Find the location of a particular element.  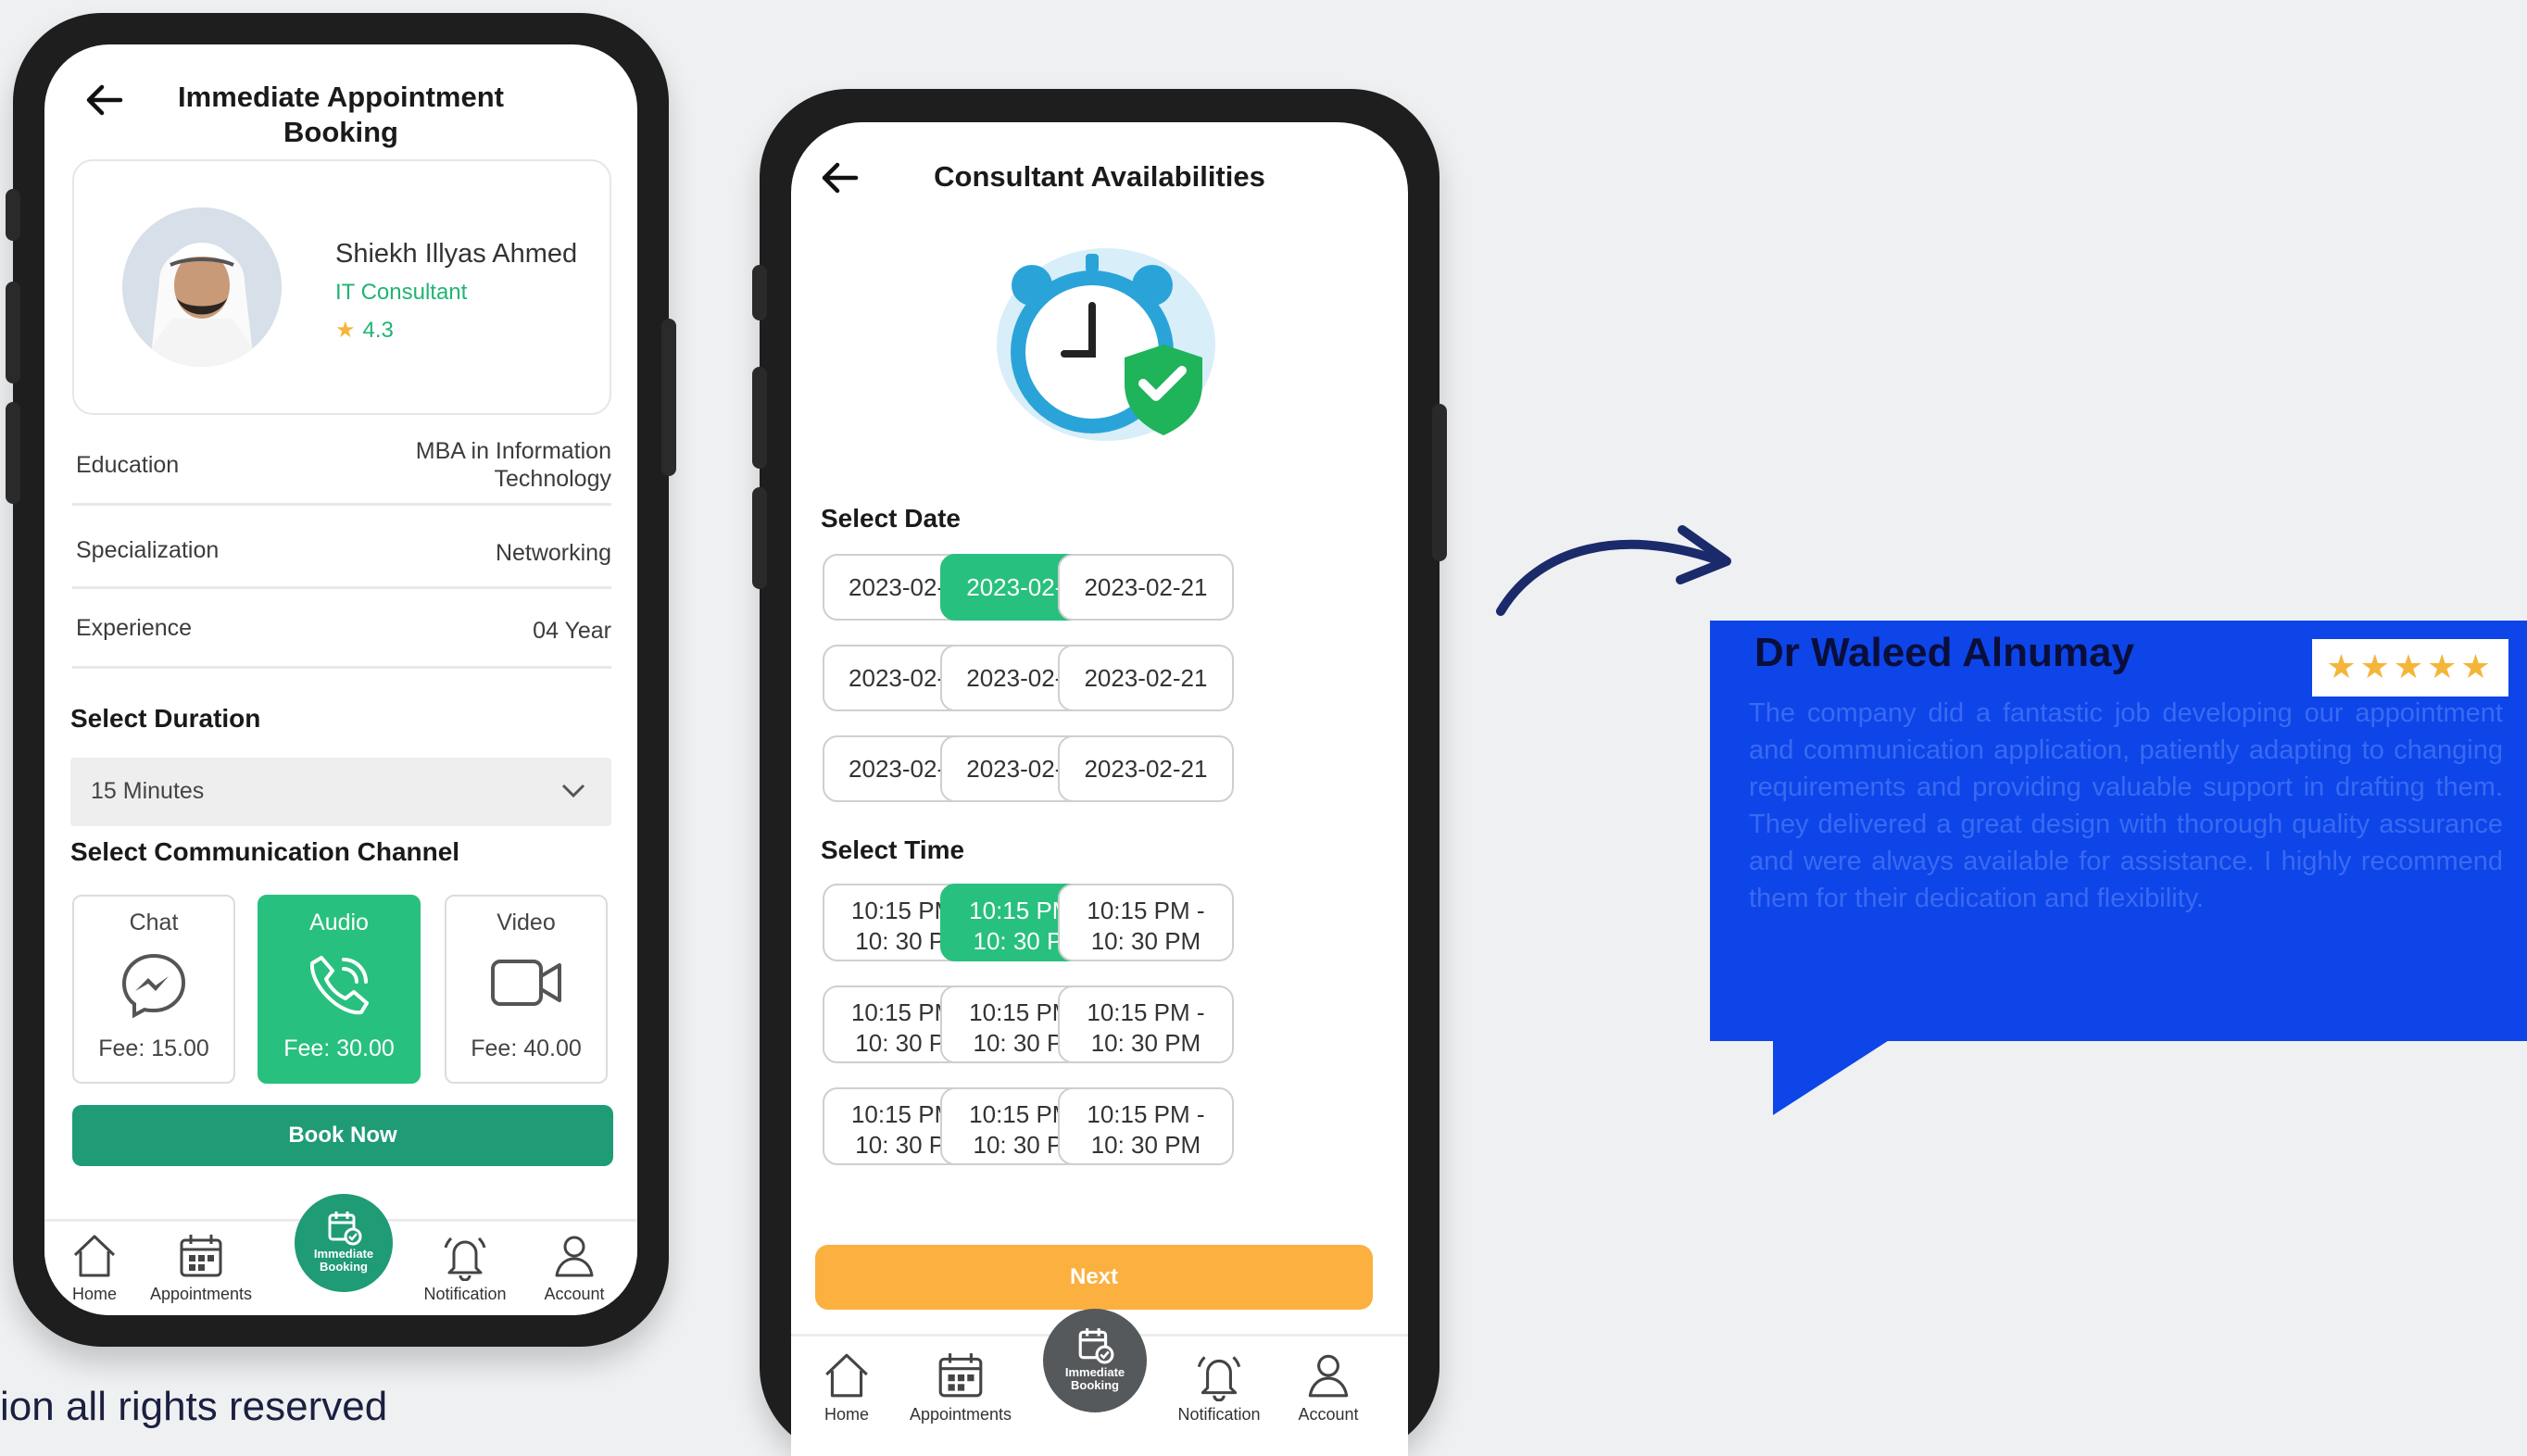

specialization-row: Specialization Networking is located at coordinates (341, 552).